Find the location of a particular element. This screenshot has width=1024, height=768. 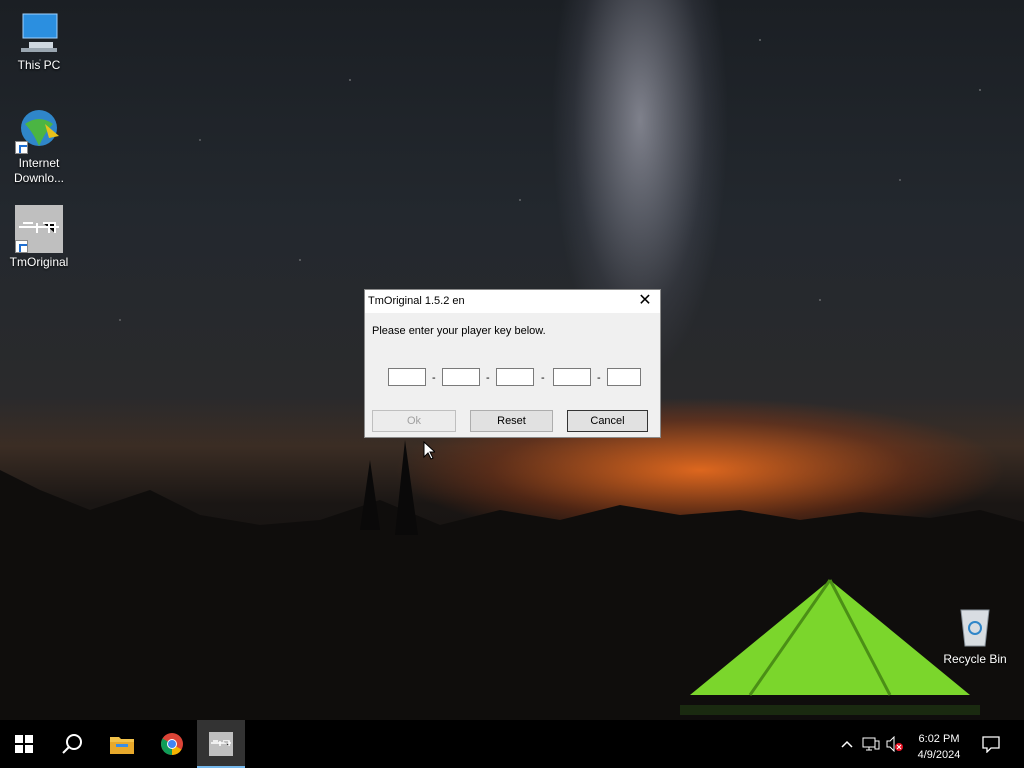

network-tray-button is located at coordinates (871, 744).